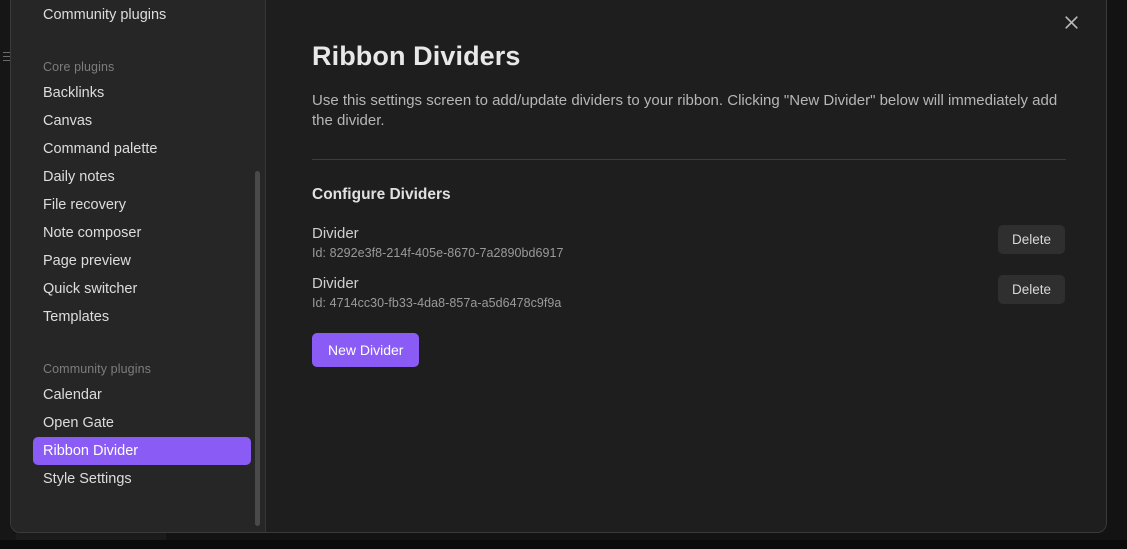  I want to click on sidebar-item-community-plugins-top: Community plugins, so click(142, 15).